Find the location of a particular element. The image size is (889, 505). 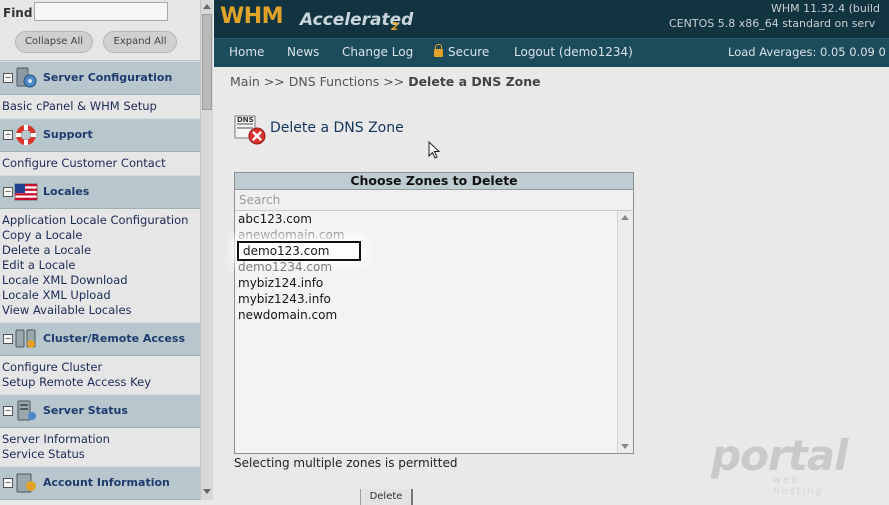

breadcrumb-current: Delete a DNS Zone is located at coordinates (474, 81).